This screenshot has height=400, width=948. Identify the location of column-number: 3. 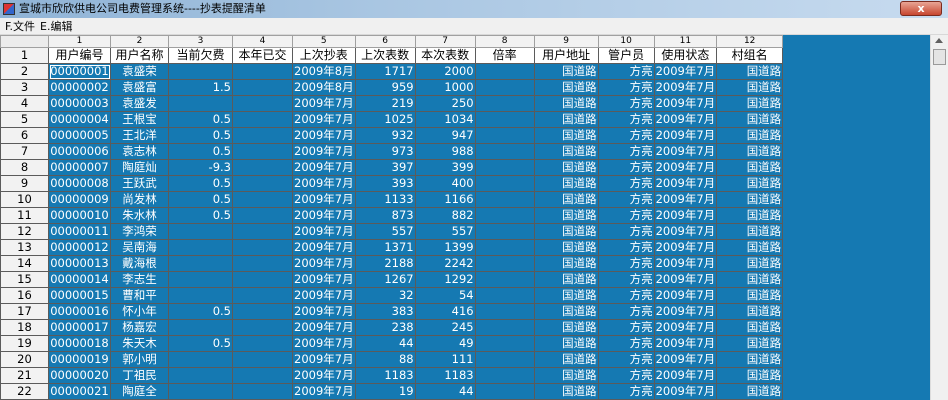
(200, 41).